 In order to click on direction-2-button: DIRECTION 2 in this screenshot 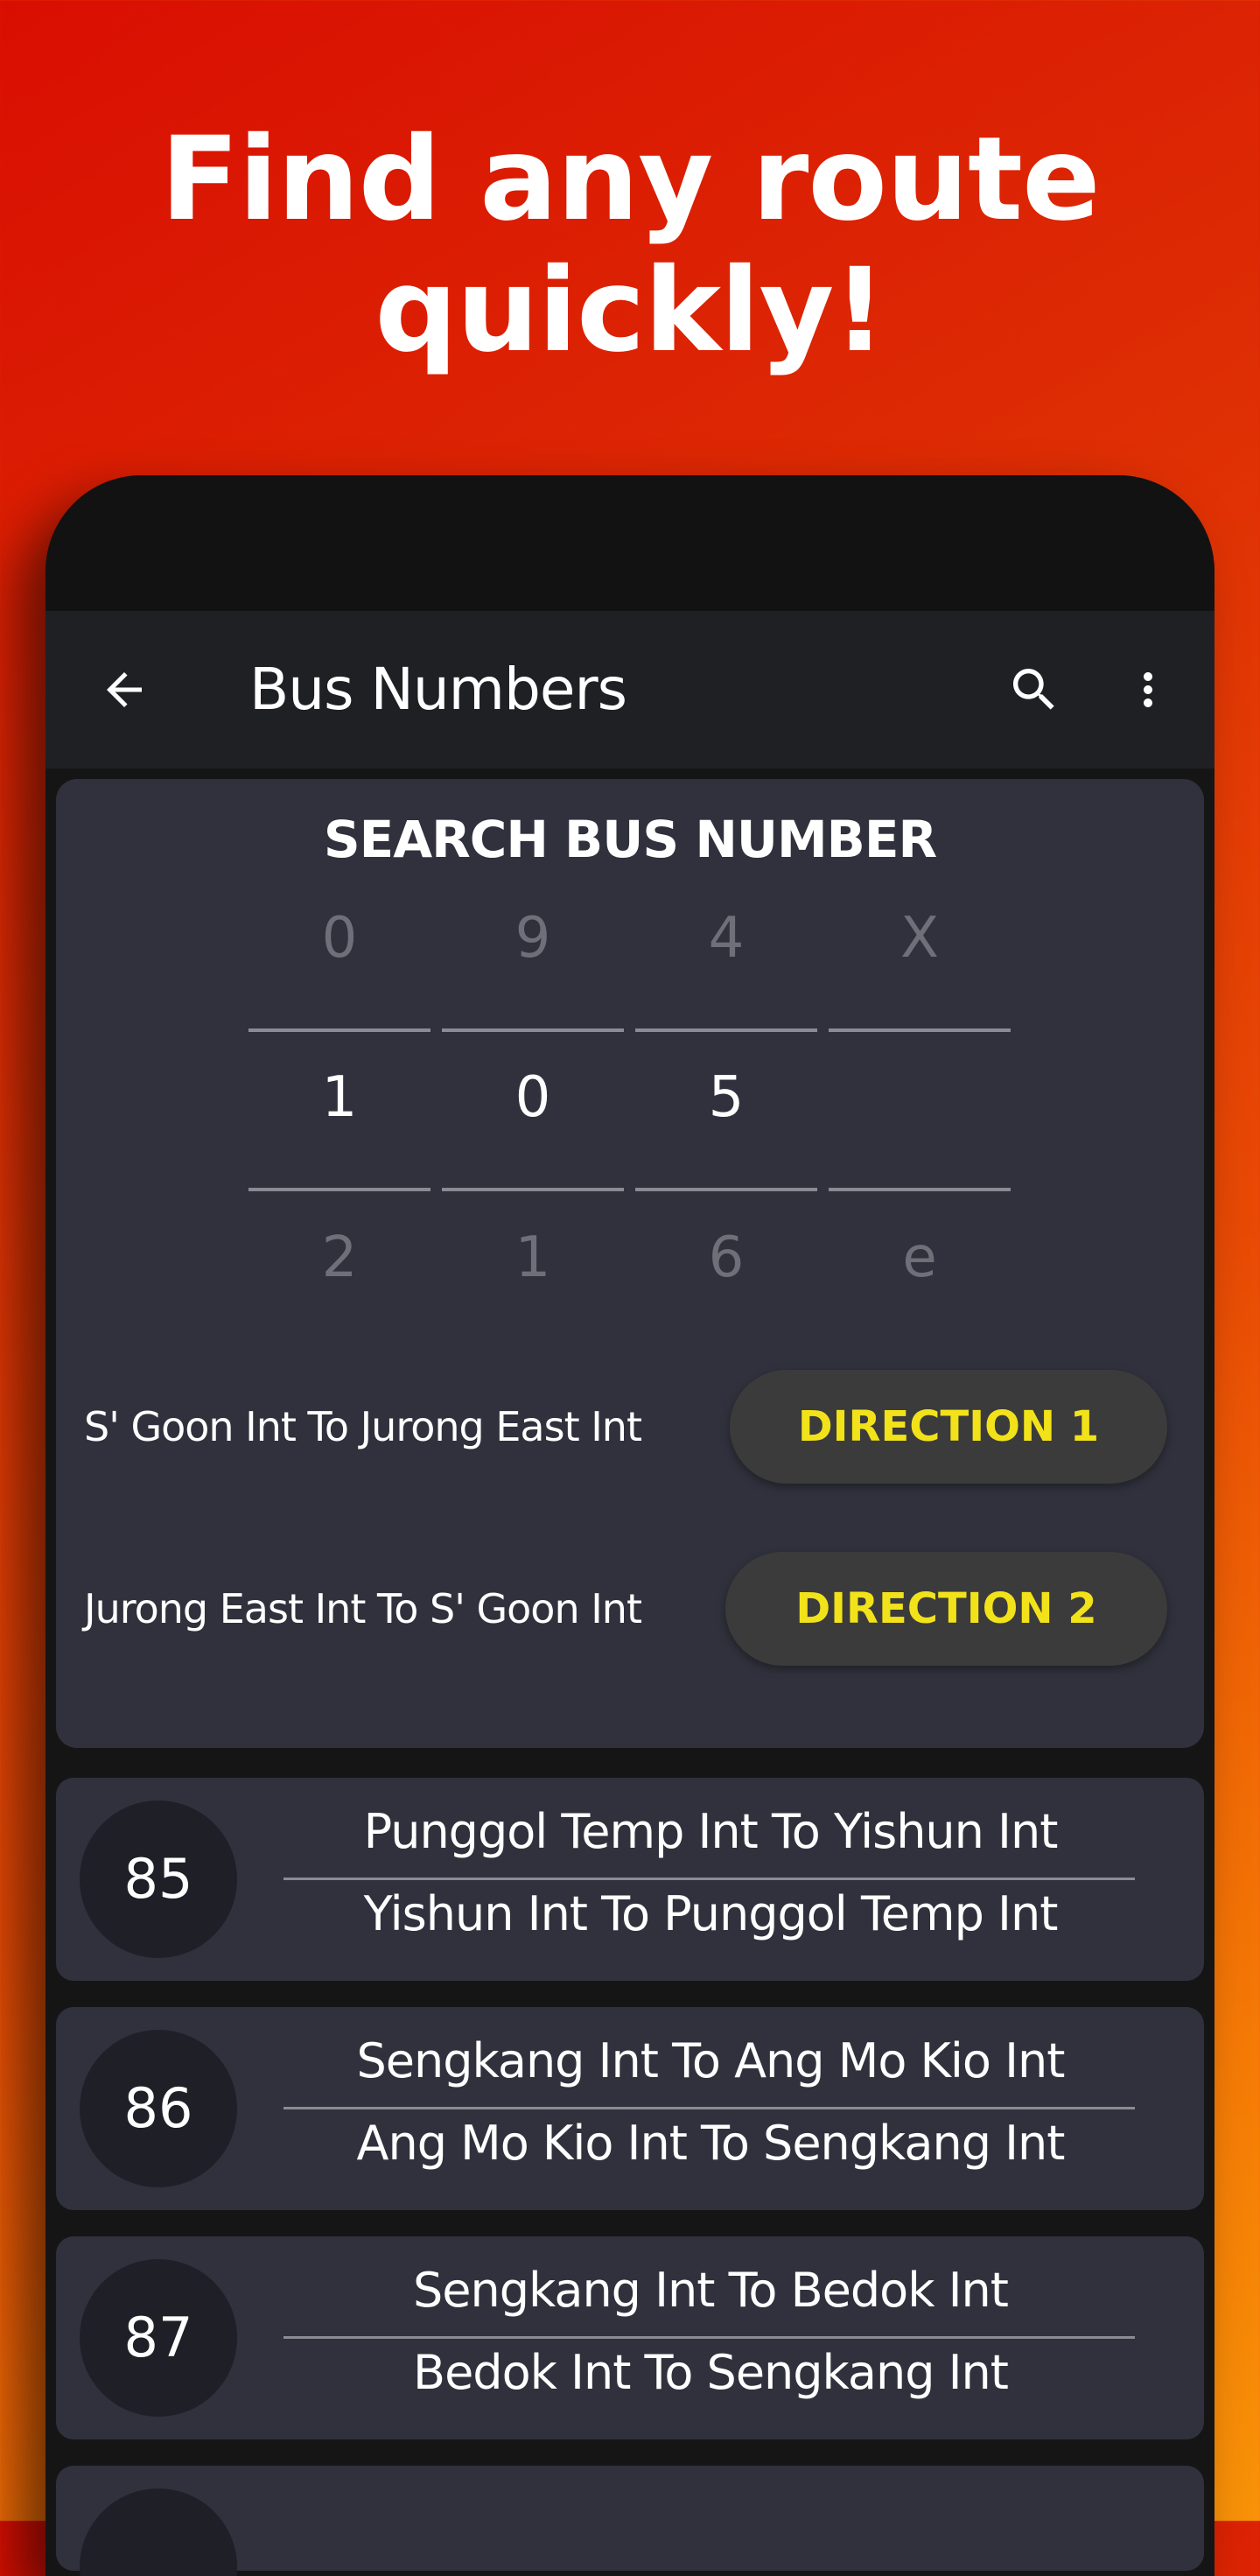, I will do `click(946, 1609)`.